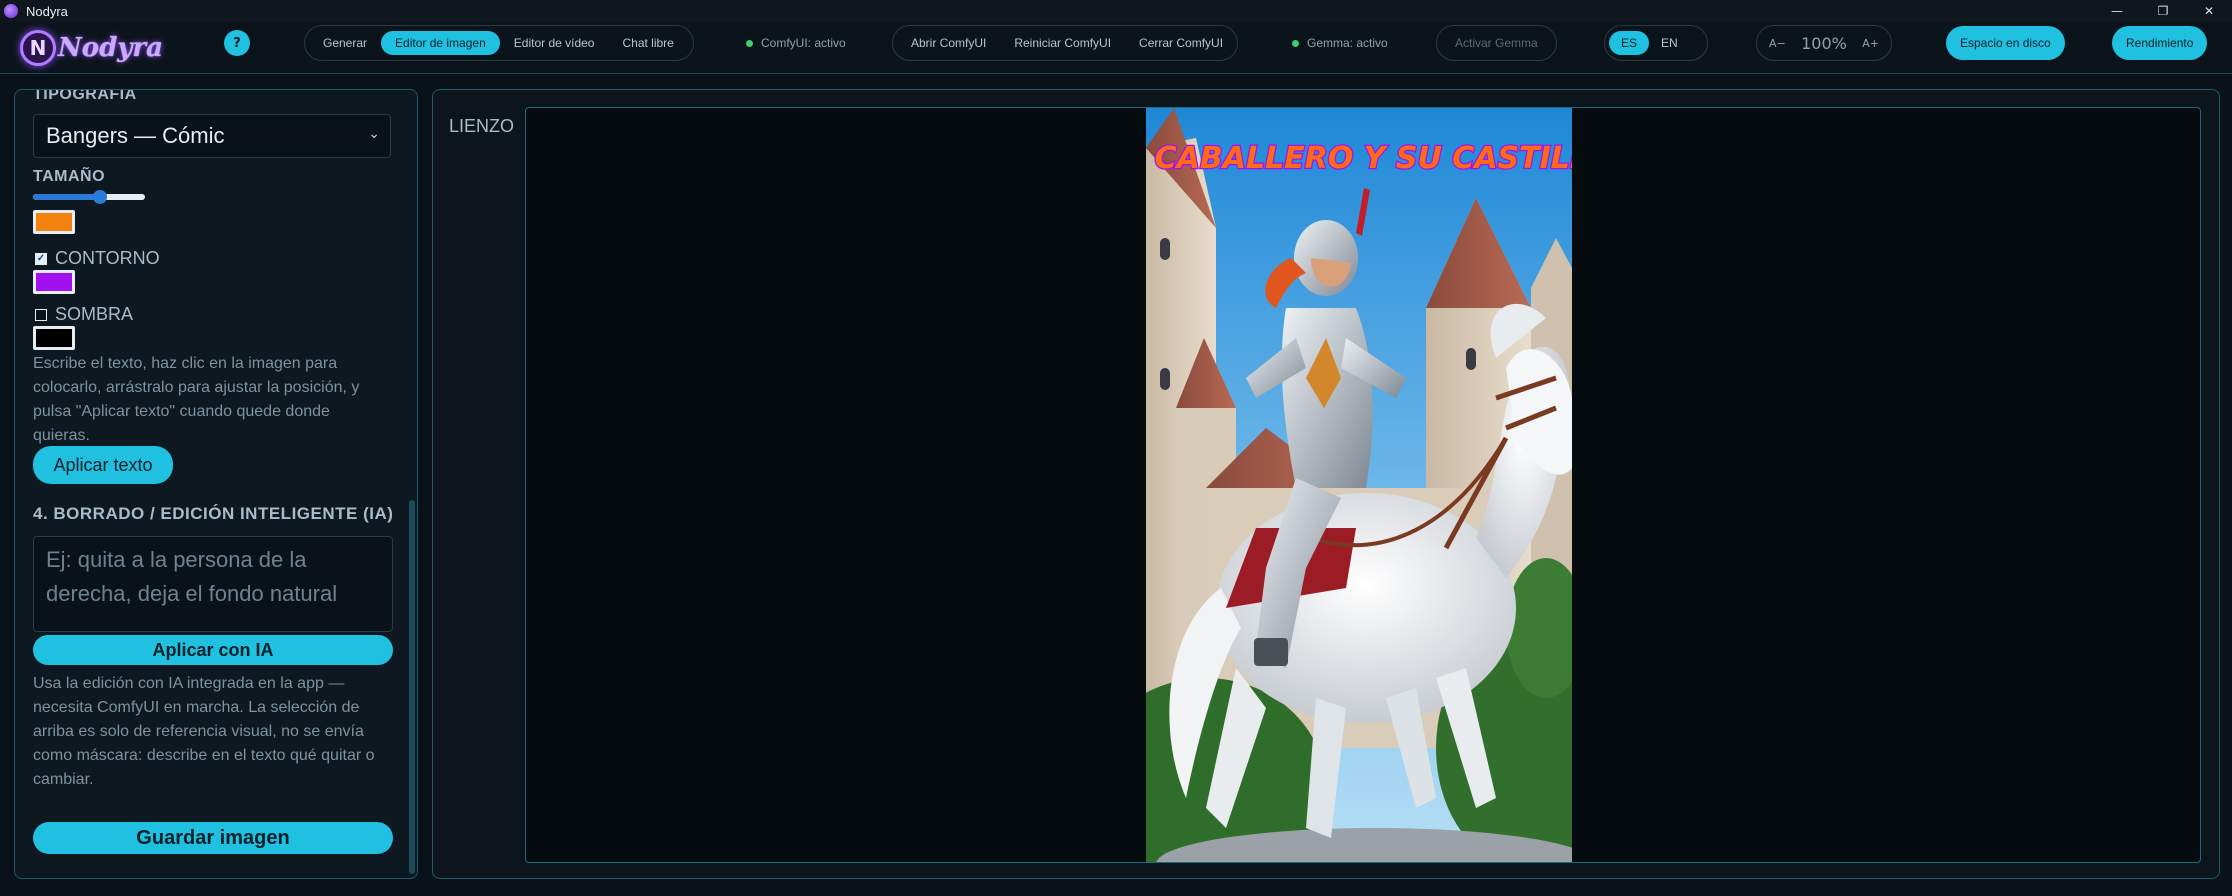  What do you see at coordinates (103, 465) in the screenshot?
I see `apply-text-button: Aplicar texto` at bounding box center [103, 465].